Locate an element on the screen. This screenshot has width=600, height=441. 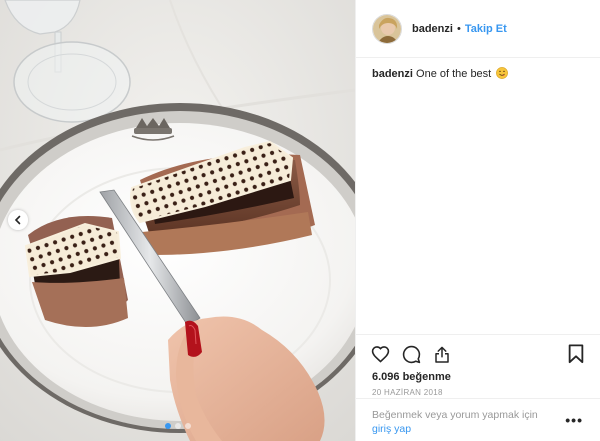
post-actions-section: 6.096 beğenme 20 HAZİRAN 2018 is located at coordinates (478, 365).